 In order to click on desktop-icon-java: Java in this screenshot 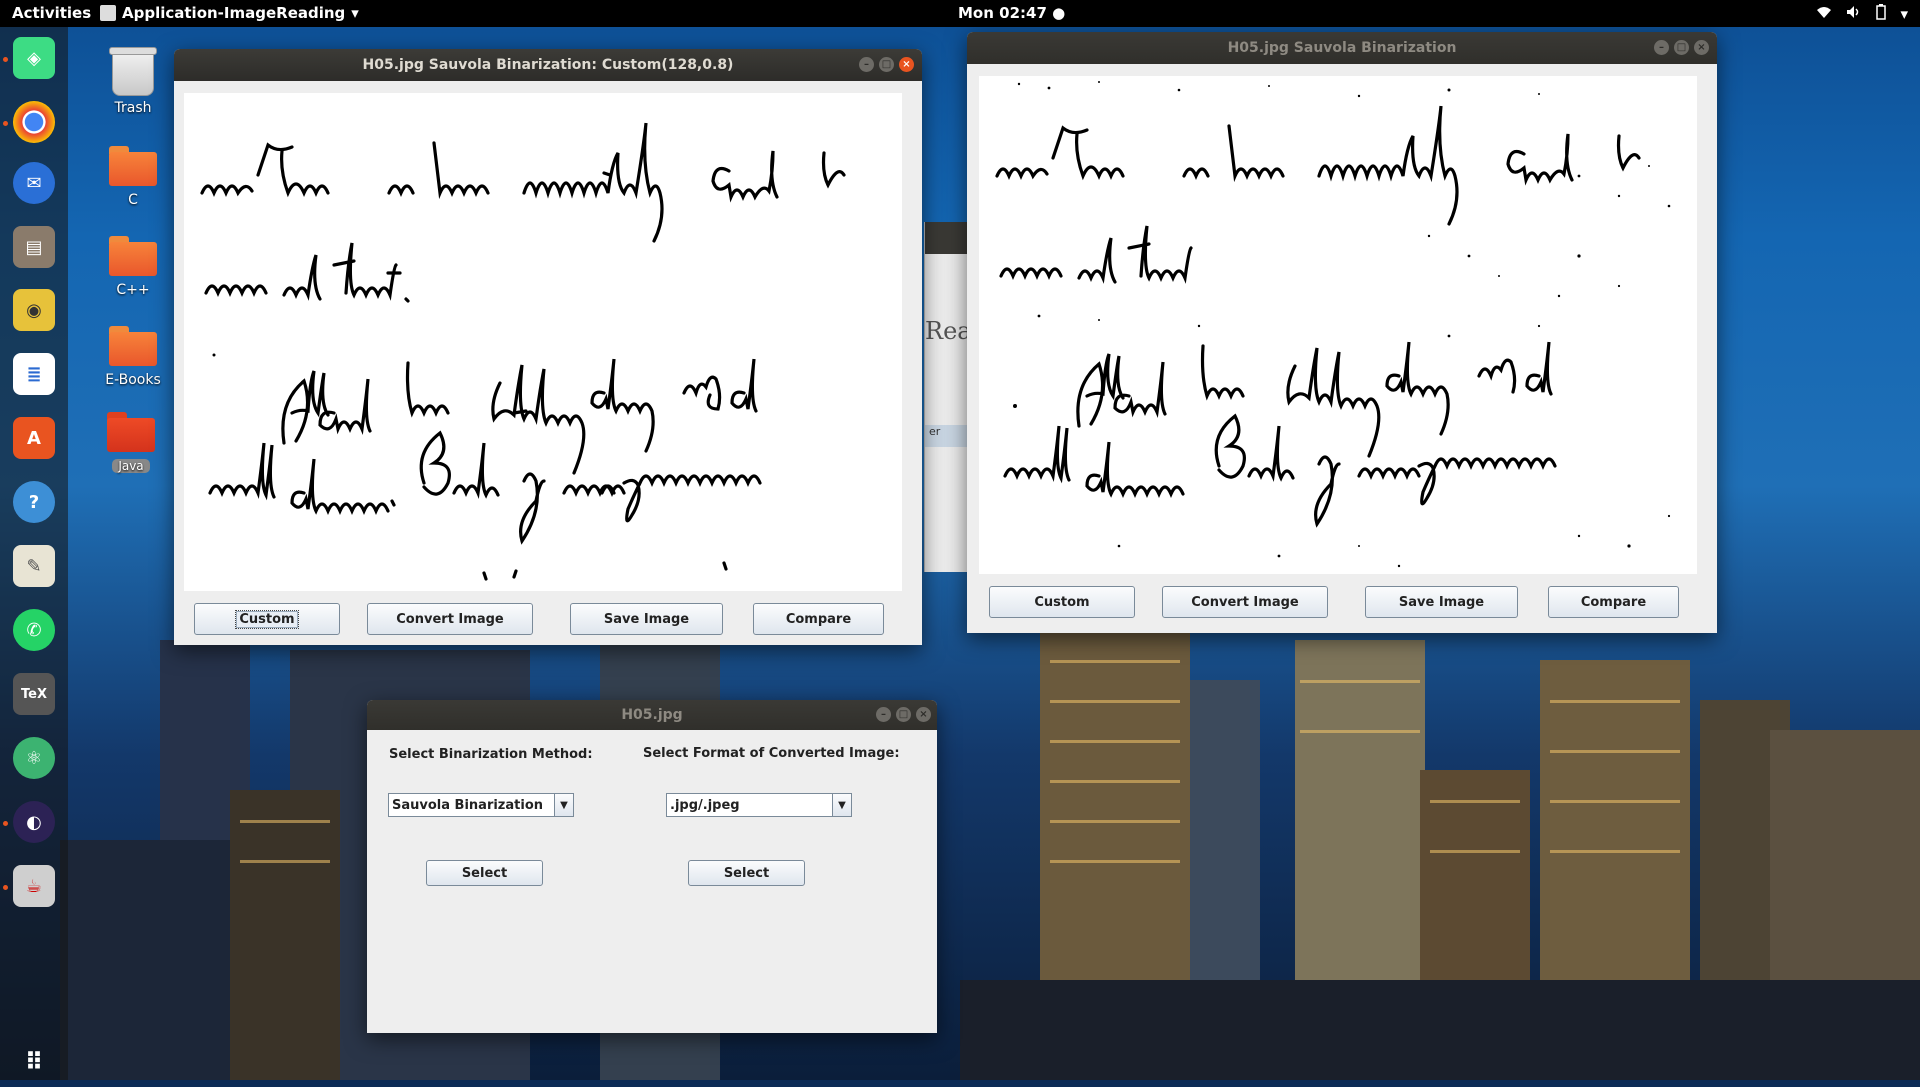, I will do `click(131, 443)`.